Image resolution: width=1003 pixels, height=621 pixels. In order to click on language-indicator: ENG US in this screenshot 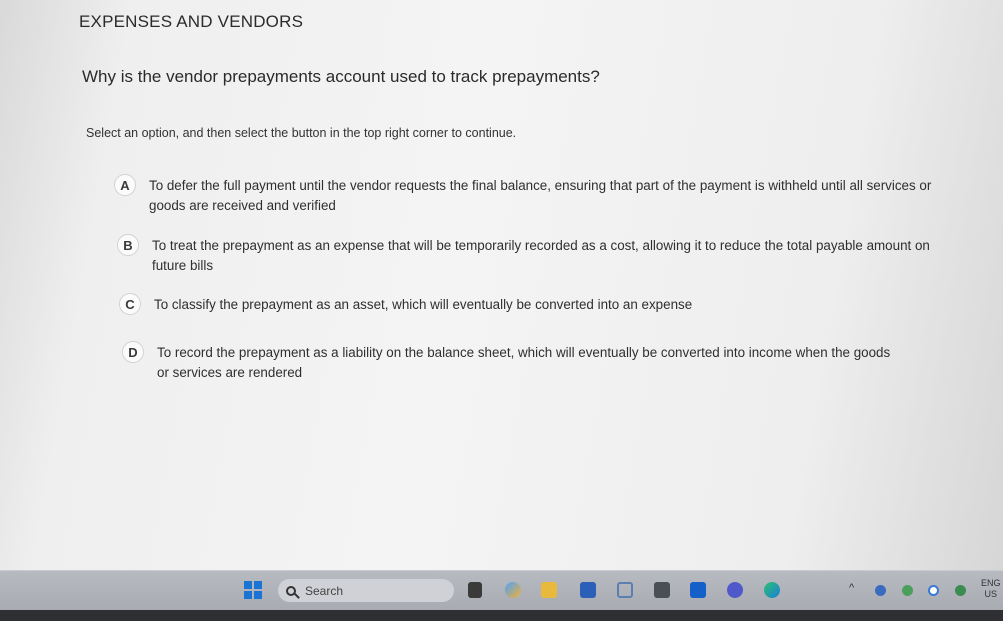, I will do `click(991, 589)`.